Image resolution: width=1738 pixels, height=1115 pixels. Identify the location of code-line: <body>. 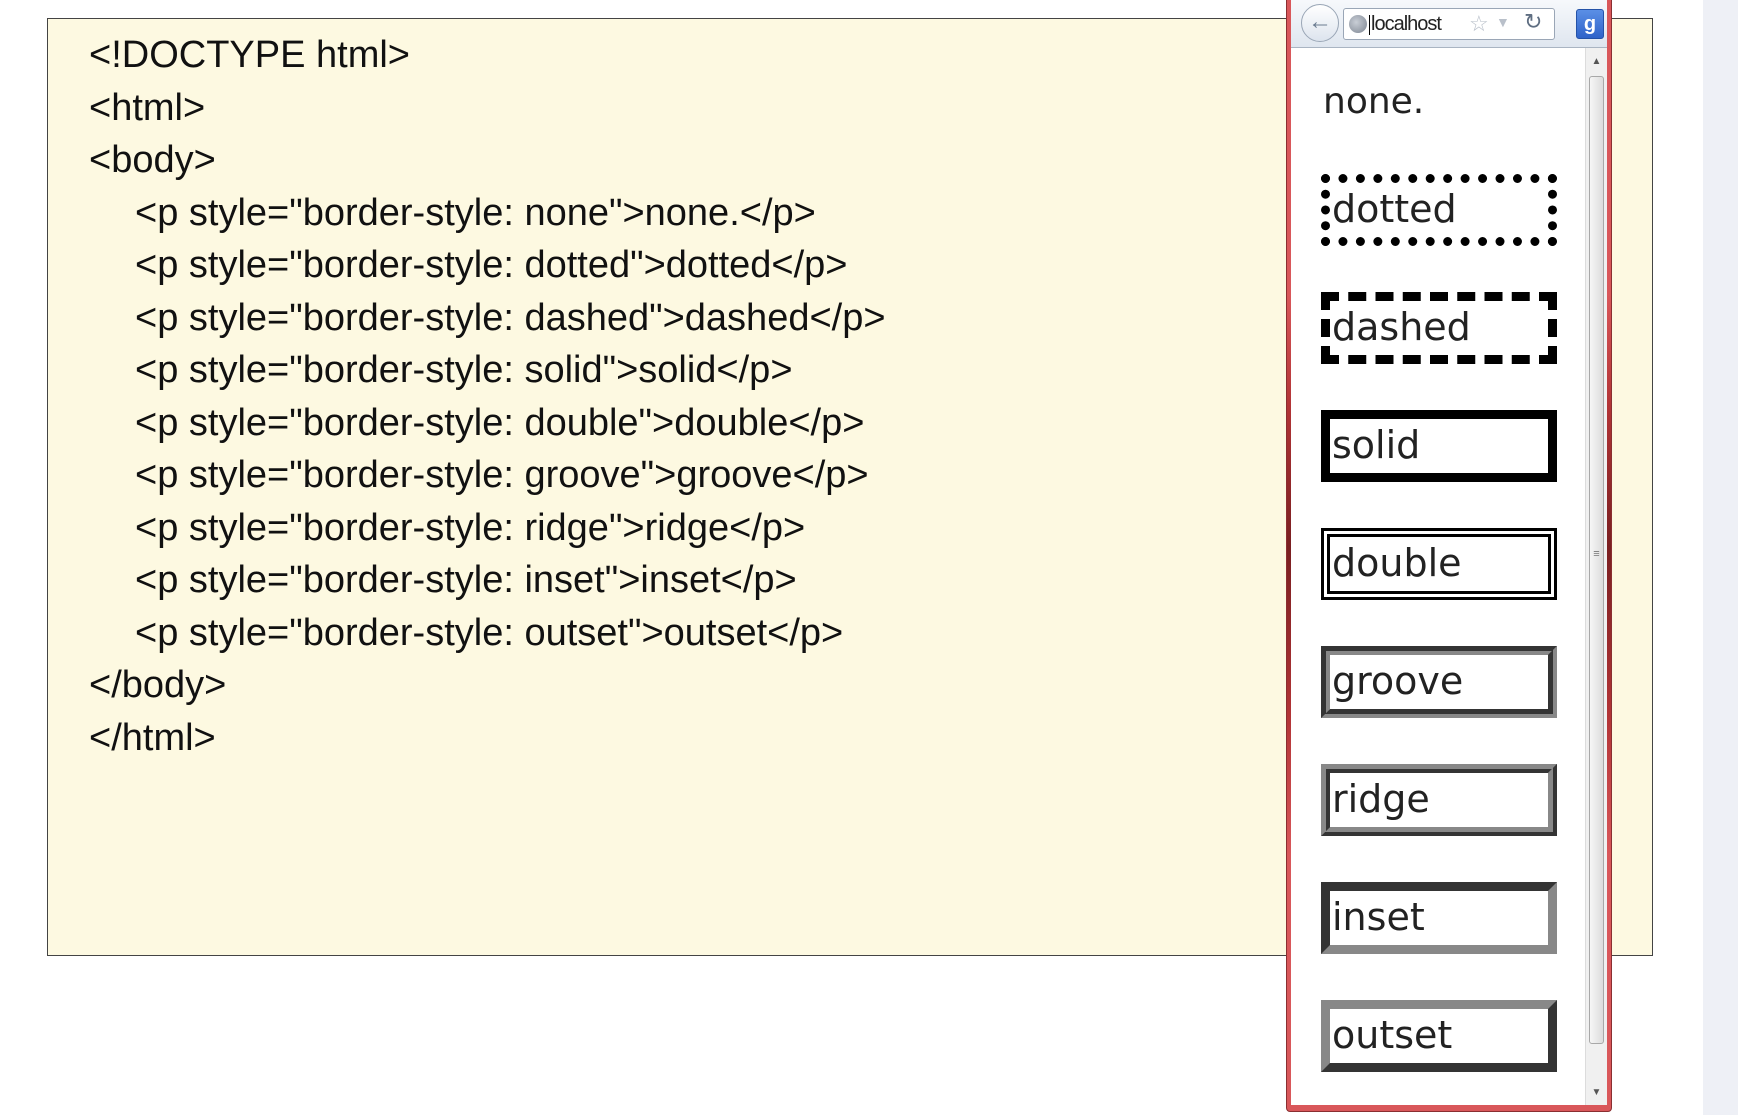
(152, 160).